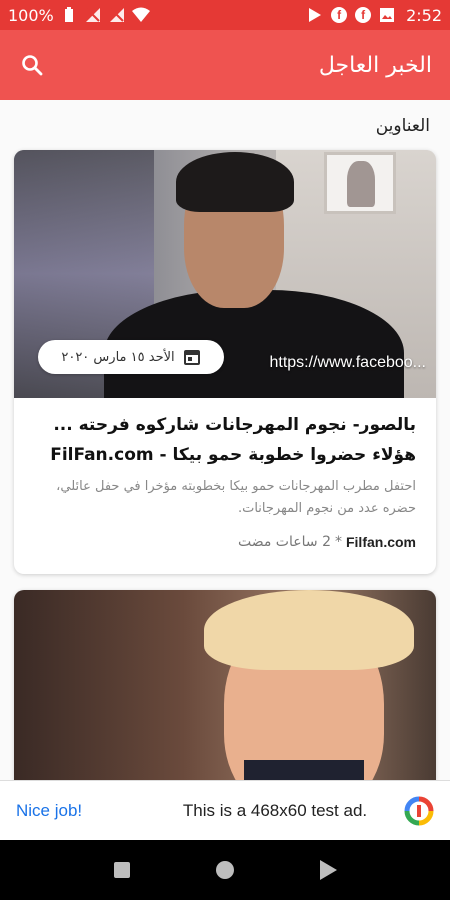 The height and width of the screenshot is (900, 450). What do you see at coordinates (31, 15) in the screenshot?
I see `battery-percent: 100%` at bounding box center [31, 15].